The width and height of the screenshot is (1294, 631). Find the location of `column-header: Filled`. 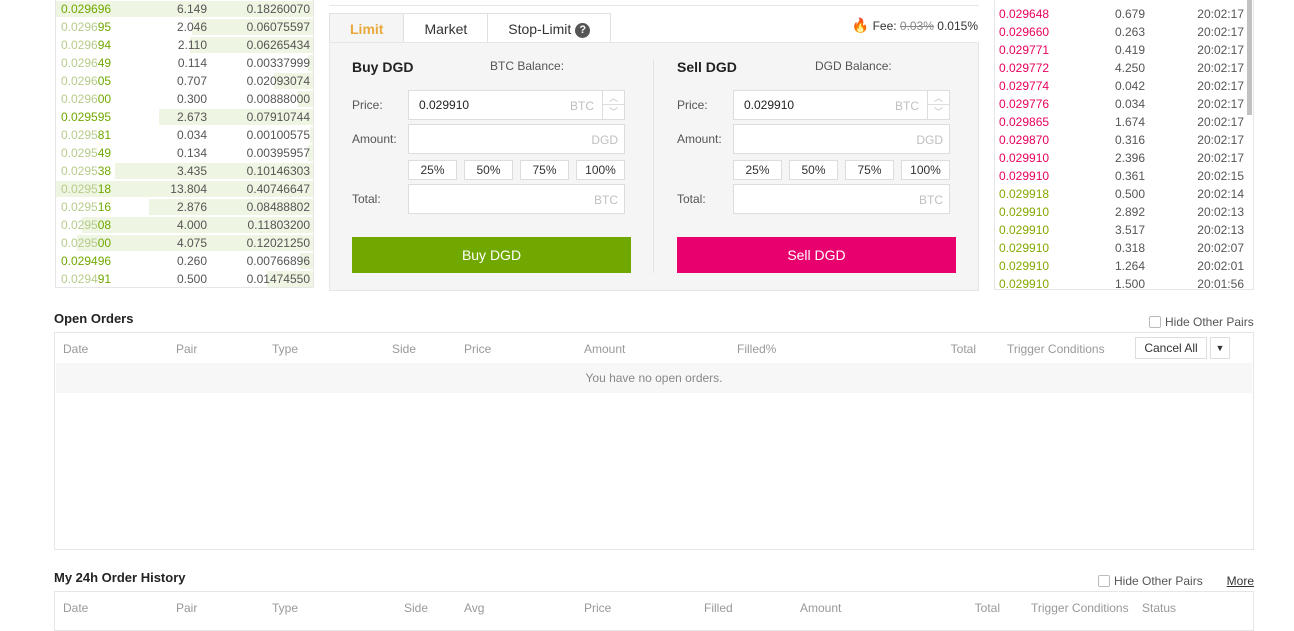

column-header: Filled is located at coordinates (718, 608).